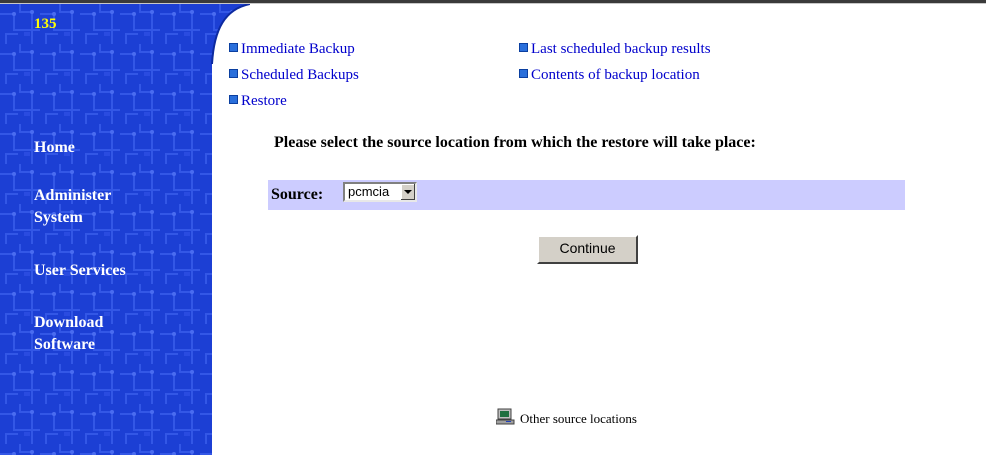 This screenshot has height=455, width=986. What do you see at coordinates (94, 207) in the screenshot?
I see `nav-administer-system: Administer System` at bounding box center [94, 207].